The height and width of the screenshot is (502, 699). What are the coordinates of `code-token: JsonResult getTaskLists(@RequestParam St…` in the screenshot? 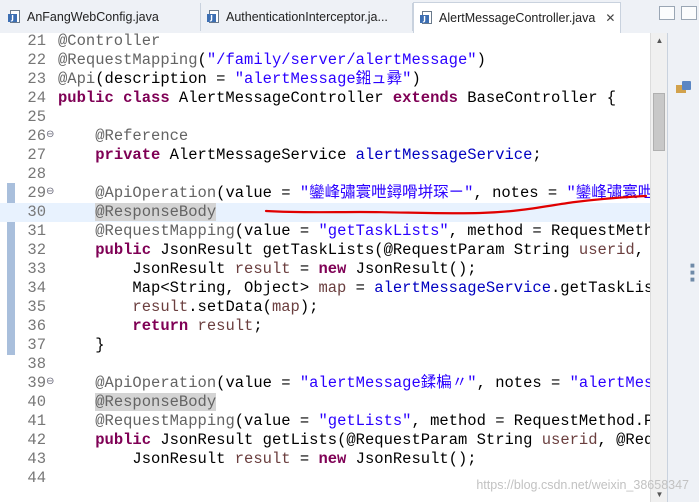 It's located at (369, 250).